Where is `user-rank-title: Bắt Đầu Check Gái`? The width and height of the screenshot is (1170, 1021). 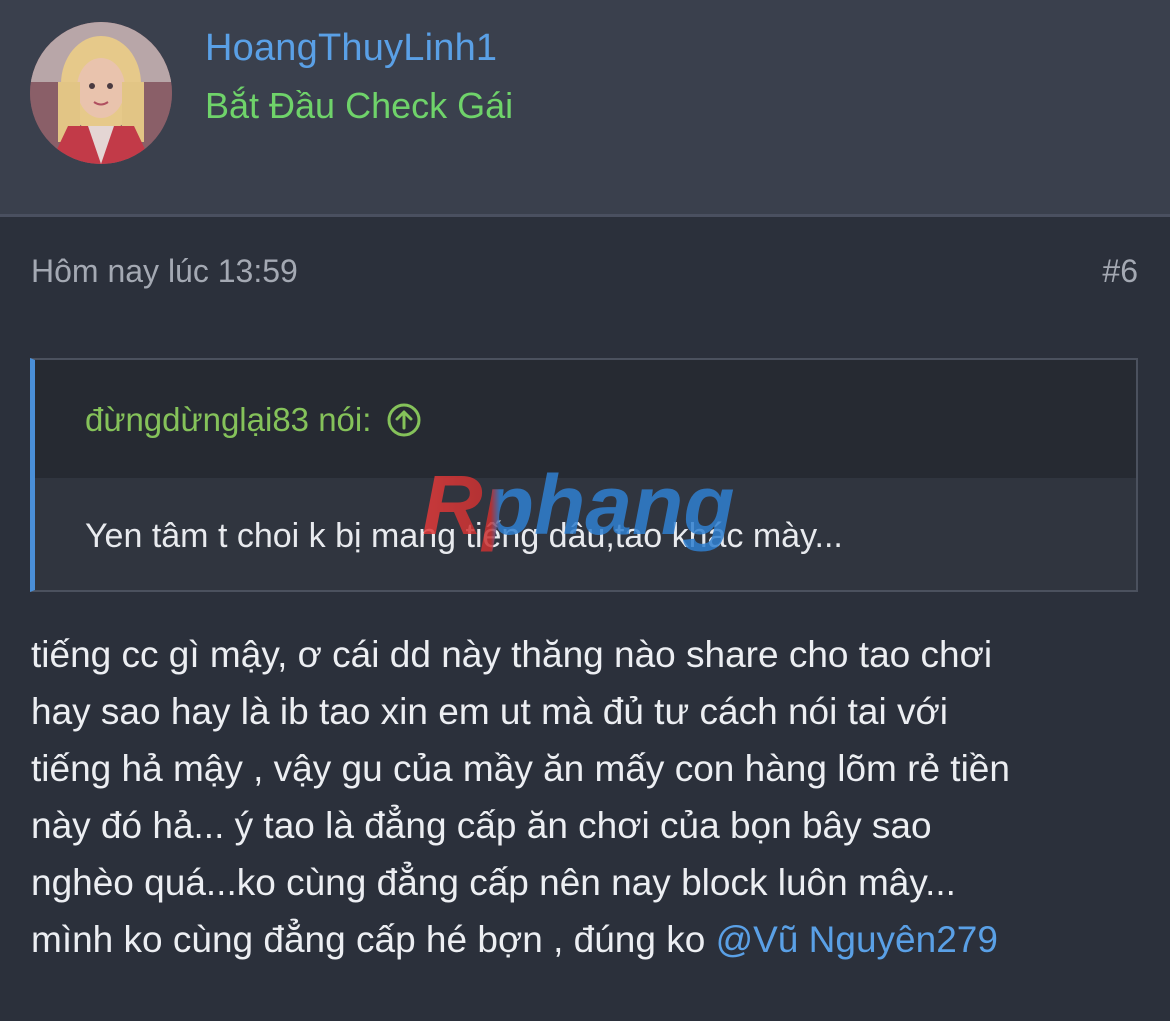 user-rank-title: Bắt Đầu Check Gái is located at coordinates (359, 105).